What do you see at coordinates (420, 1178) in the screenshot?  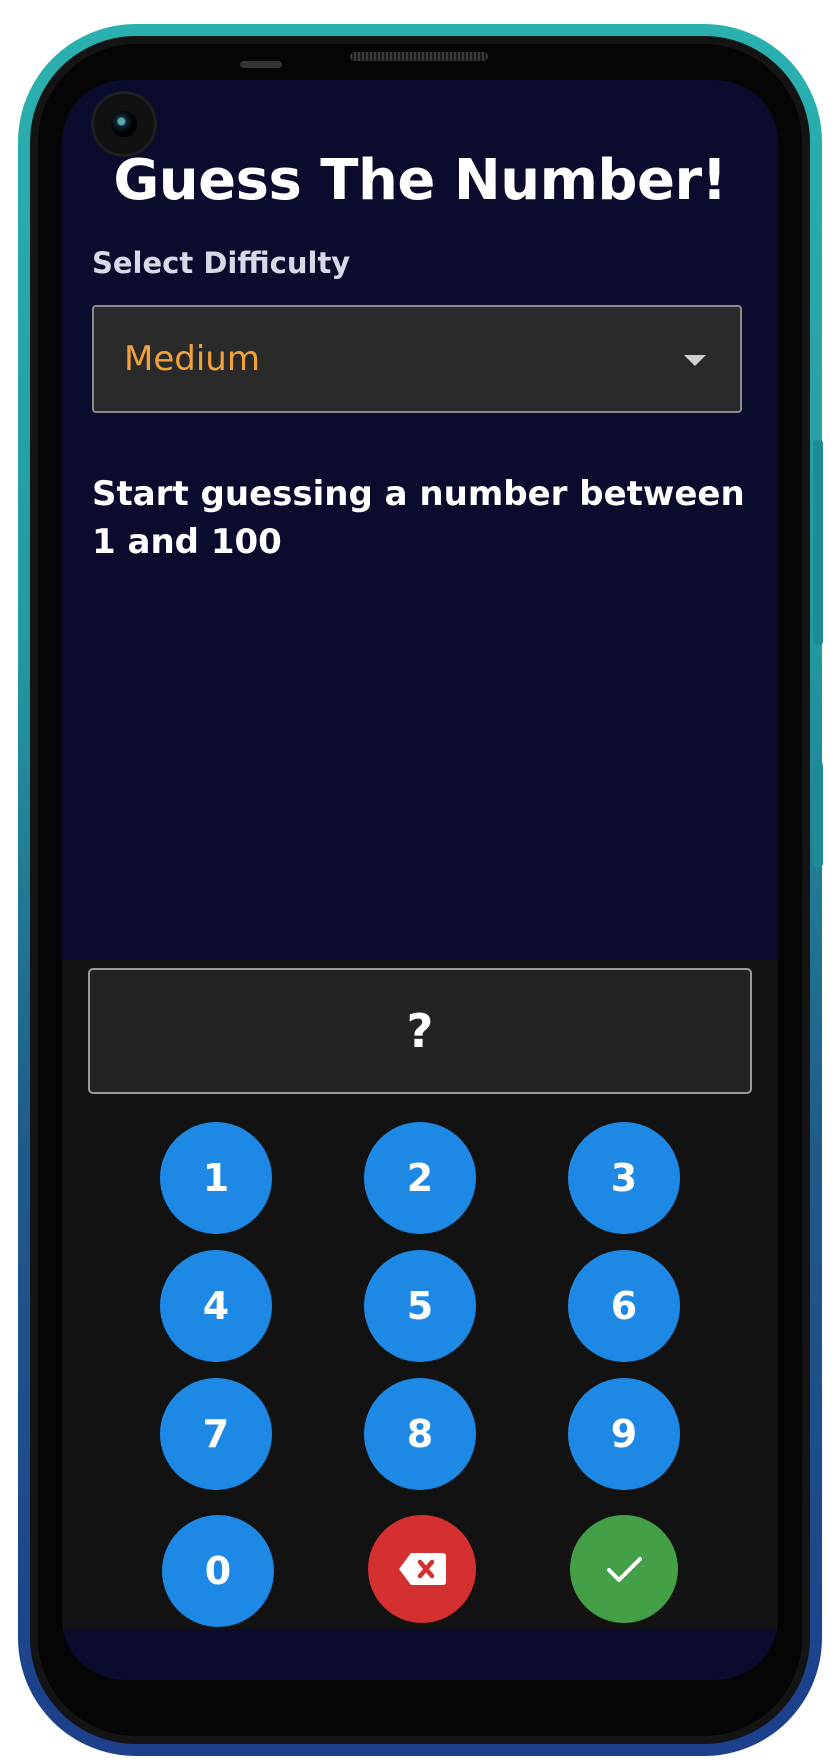 I see `key-2: 2` at bounding box center [420, 1178].